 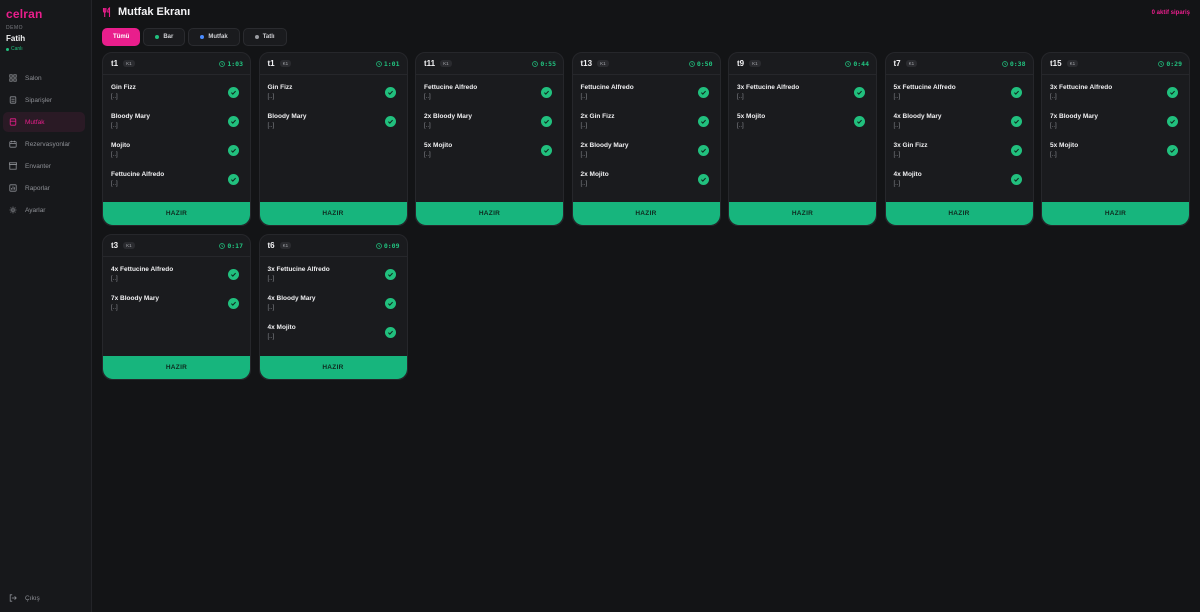 I want to click on item-name: 2x Bloody Mary, so click(x=604, y=145).